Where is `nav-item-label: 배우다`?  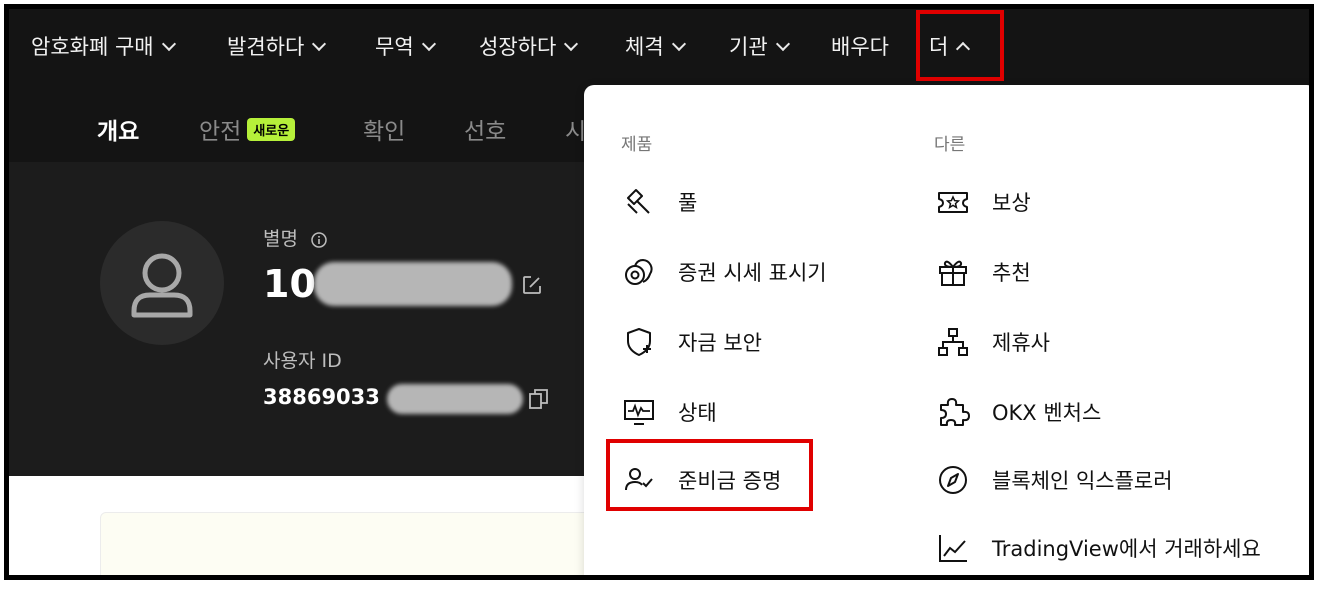 nav-item-label: 배우다 is located at coordinates (860, 47).